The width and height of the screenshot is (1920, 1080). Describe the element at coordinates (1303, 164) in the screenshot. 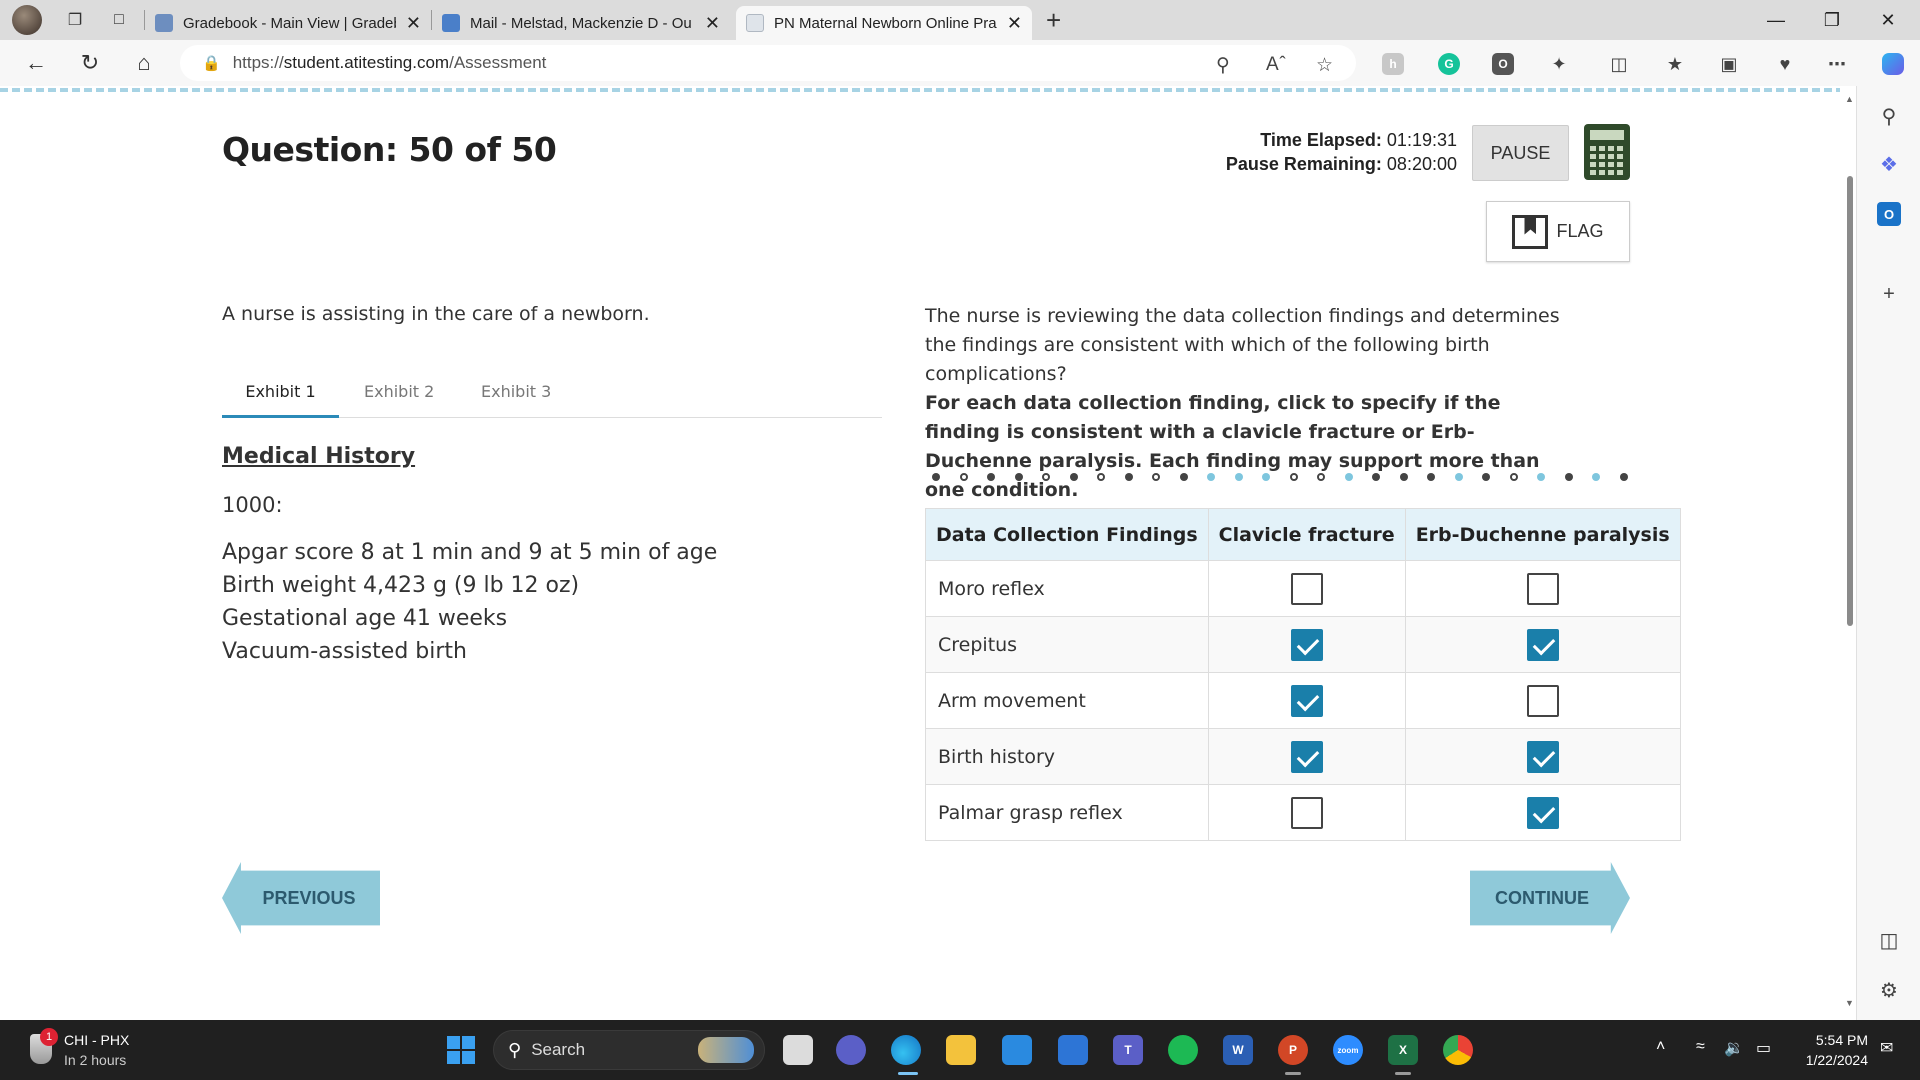

I see `pause-remaining-label: Pause Remaining:` at that location.